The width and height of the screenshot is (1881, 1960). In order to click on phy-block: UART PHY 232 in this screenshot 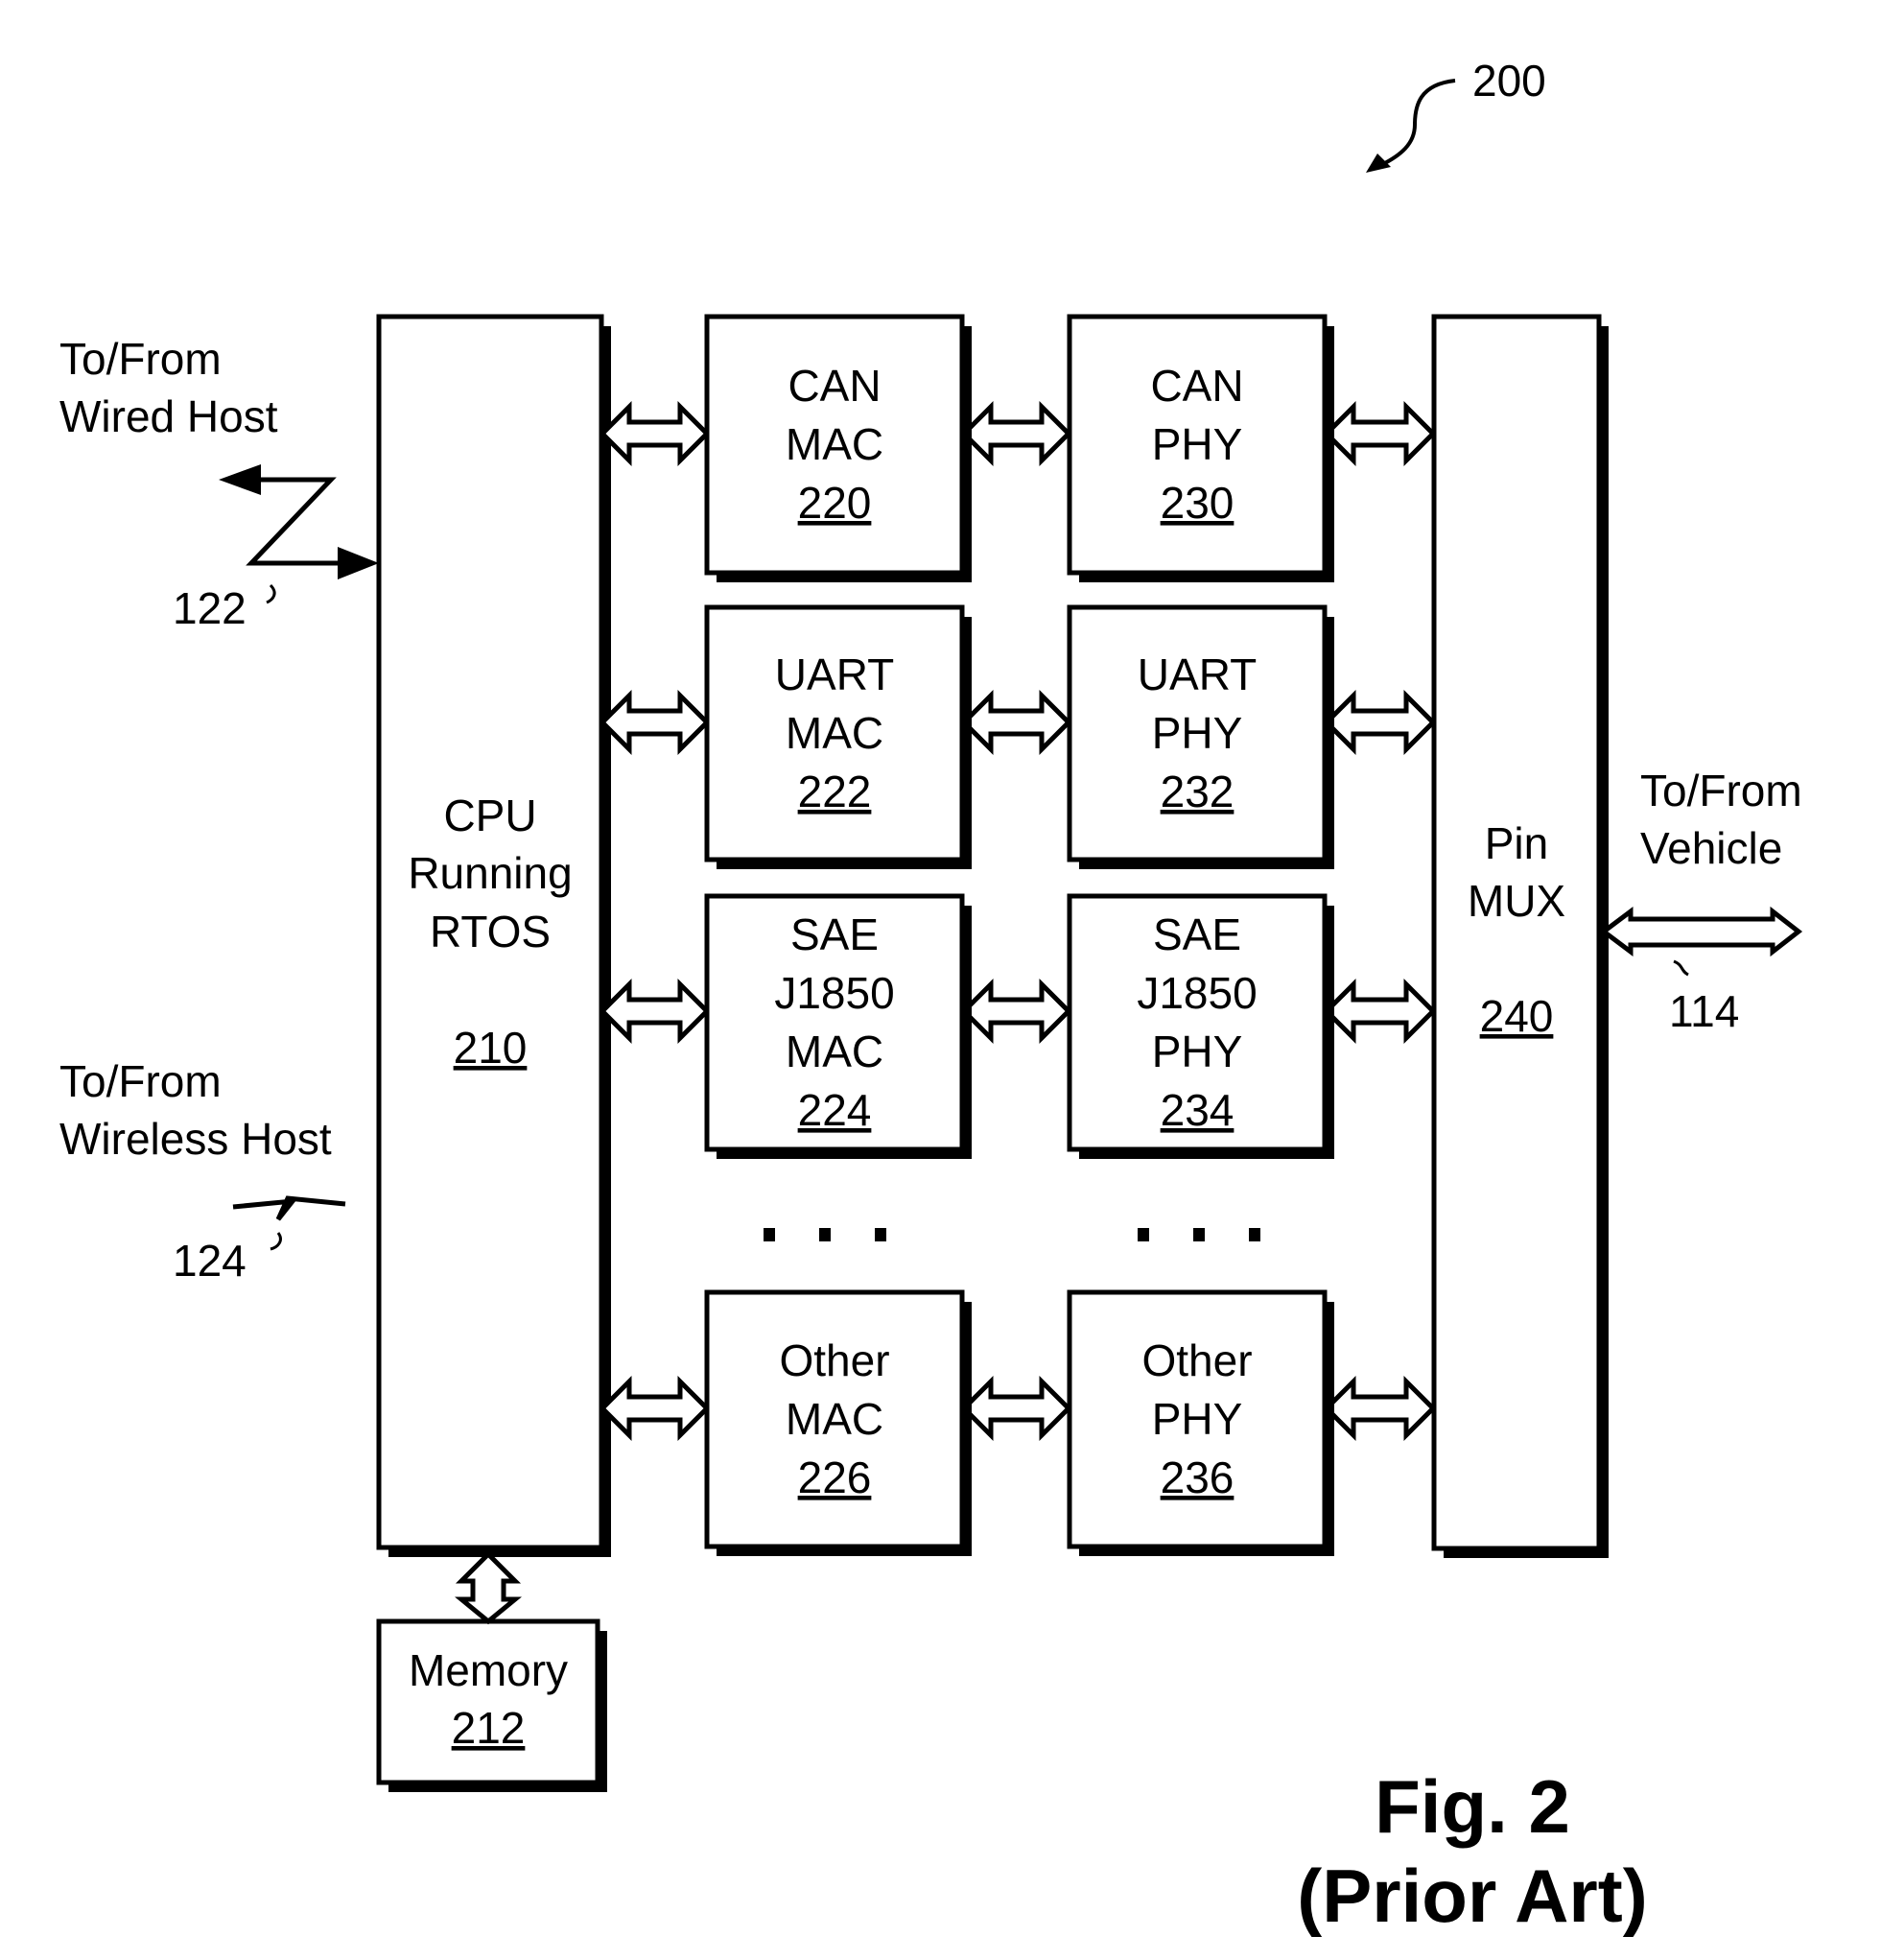, I will do `click(1201, 737)`.